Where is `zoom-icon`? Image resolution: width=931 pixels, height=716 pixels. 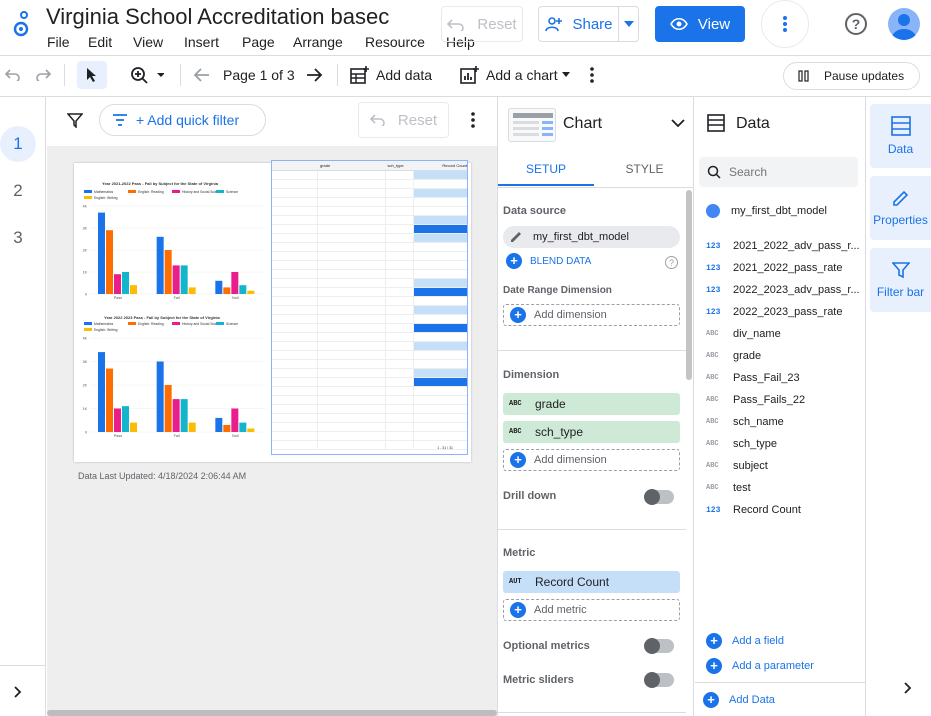 zoom-icon is located at coordinates (147, 75).